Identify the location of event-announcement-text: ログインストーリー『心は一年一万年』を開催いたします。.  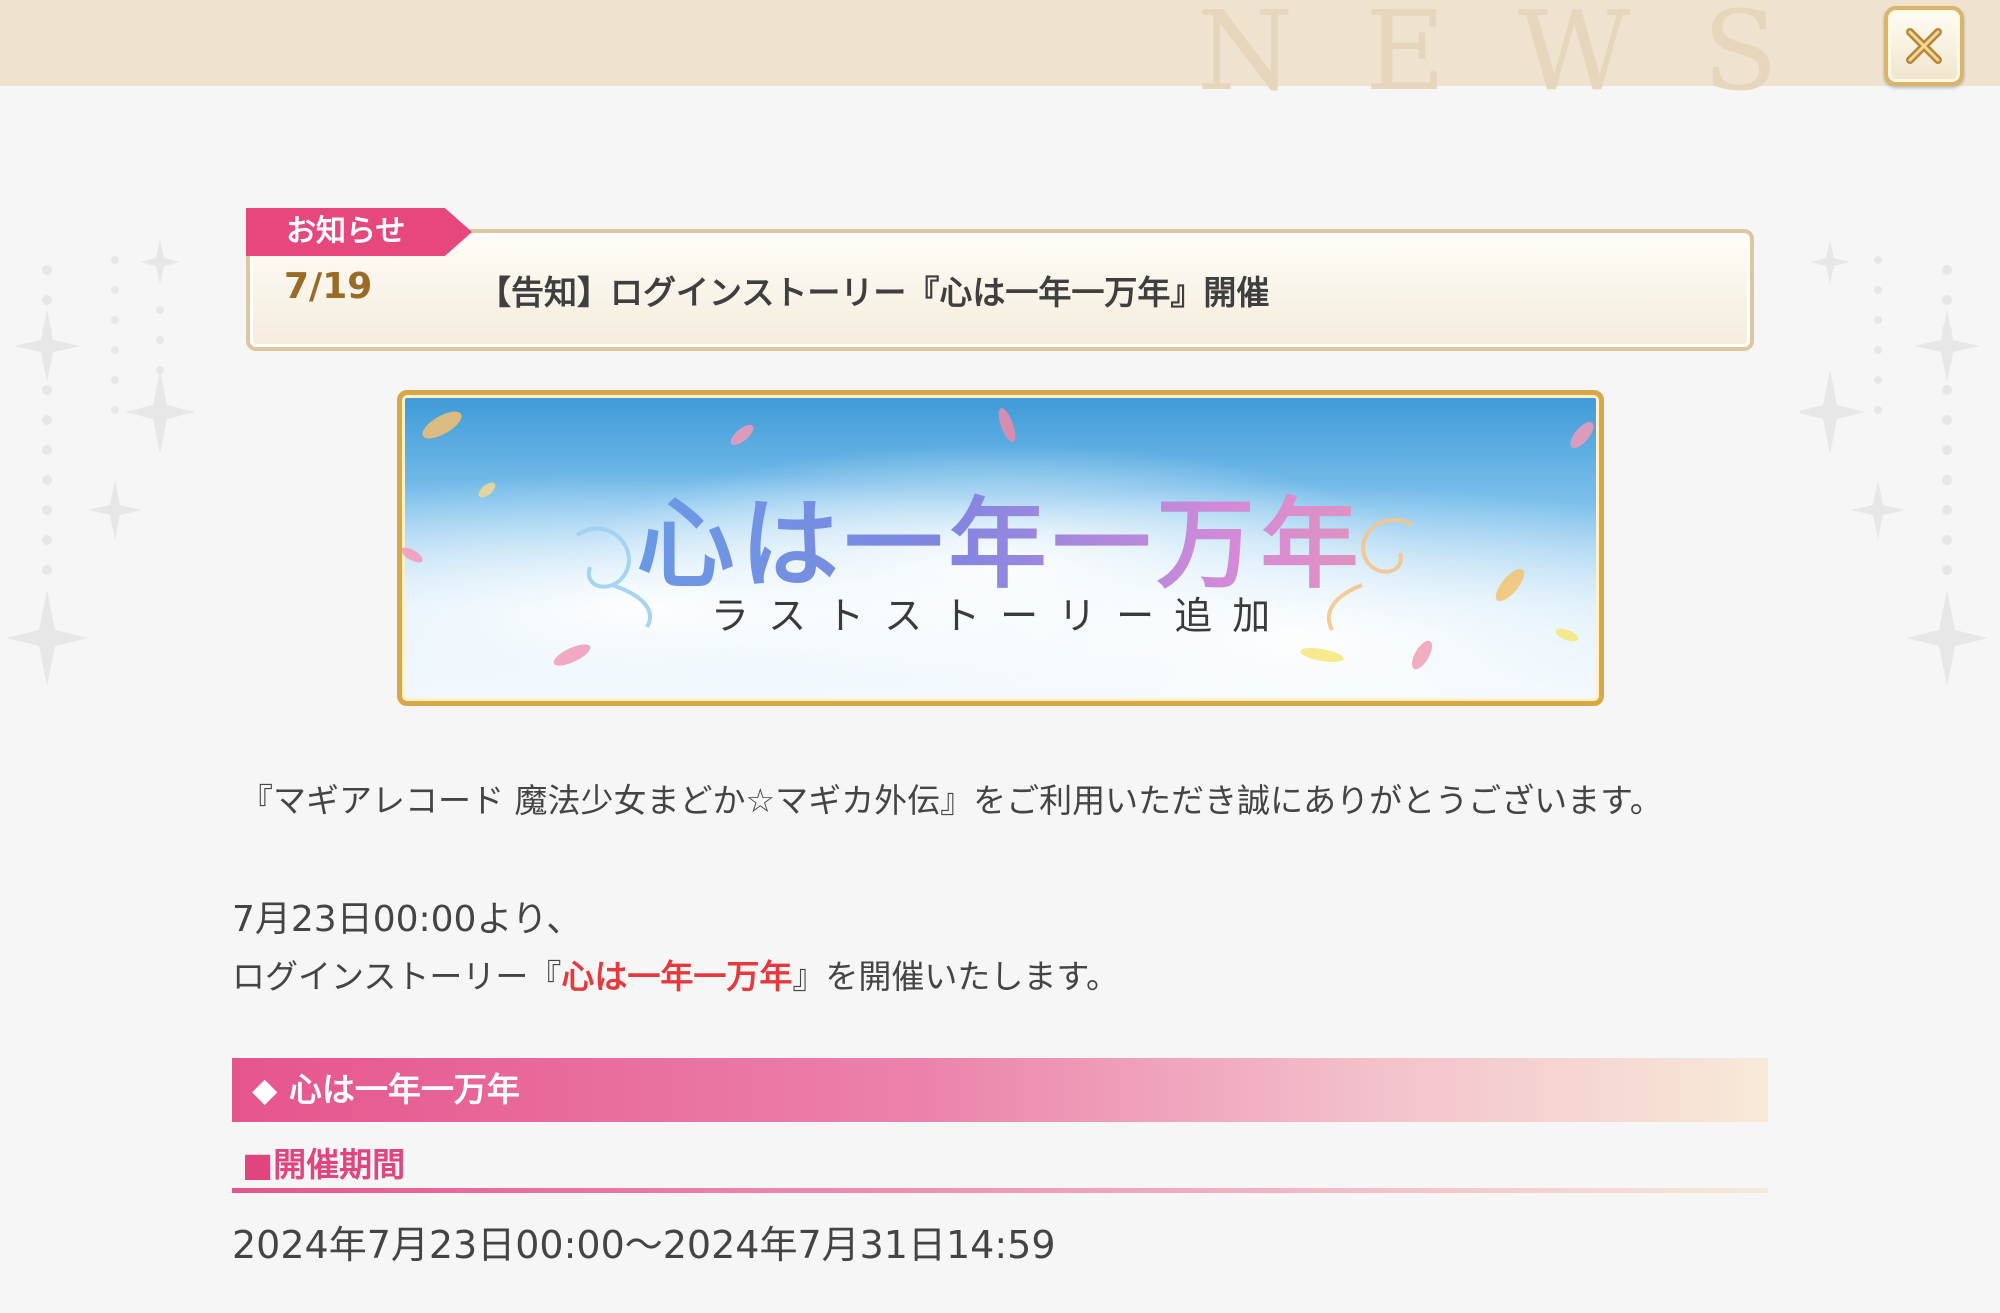
(675, 974).